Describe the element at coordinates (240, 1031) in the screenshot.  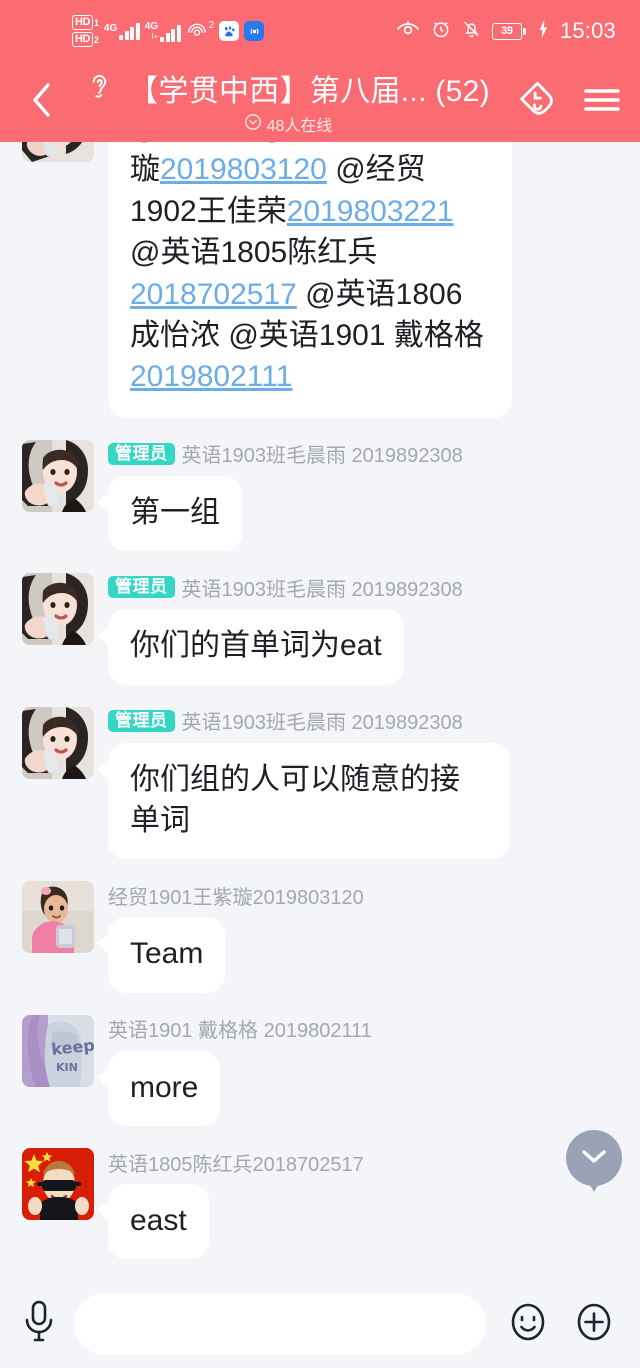
I see `sender-name: 英语1901 戴格格 2019802111` at that location.